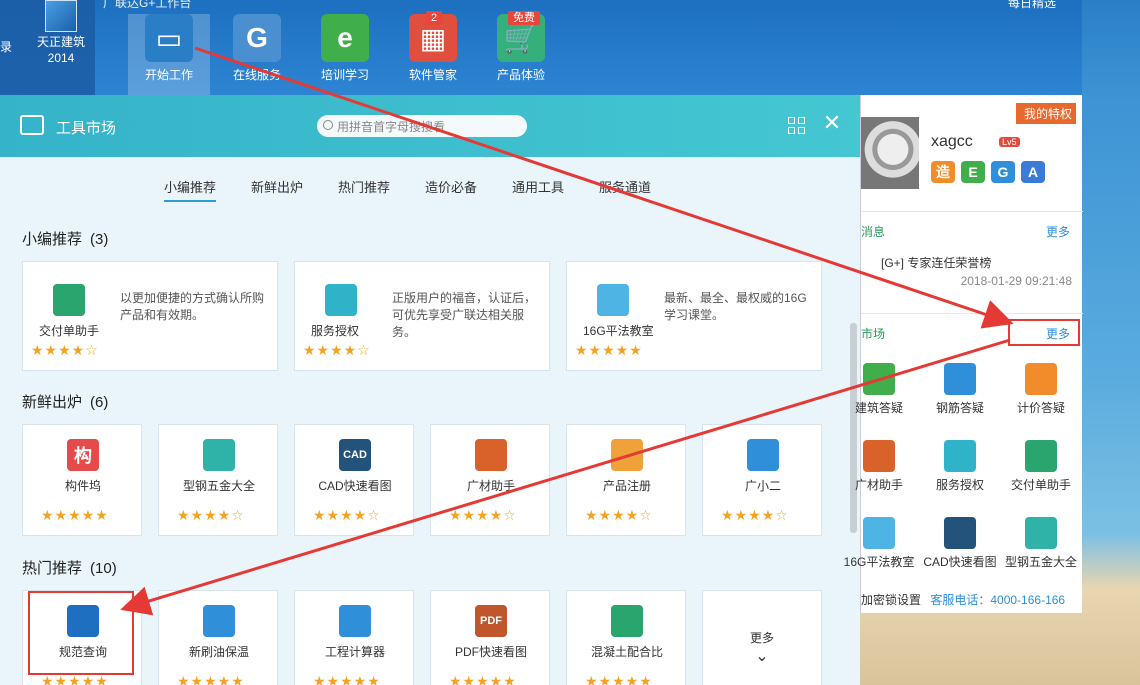 This screenshot has width=1140, height=685. I want to click on avatar, so click(890, 153).